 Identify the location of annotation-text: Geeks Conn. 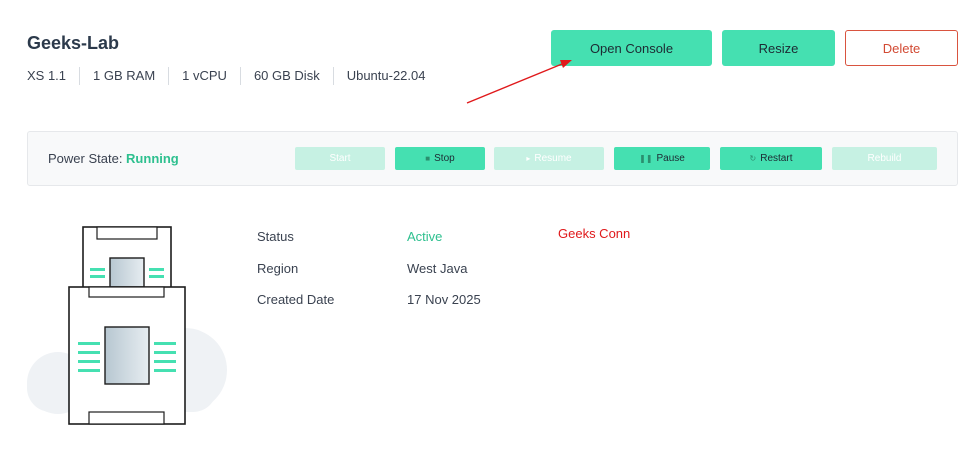
(594, 233).